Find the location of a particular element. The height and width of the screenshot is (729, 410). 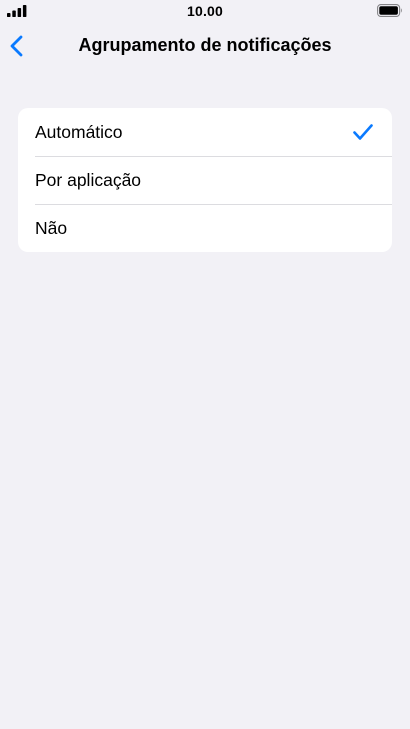

option-label: Automático is located at coordinates (79, 132).